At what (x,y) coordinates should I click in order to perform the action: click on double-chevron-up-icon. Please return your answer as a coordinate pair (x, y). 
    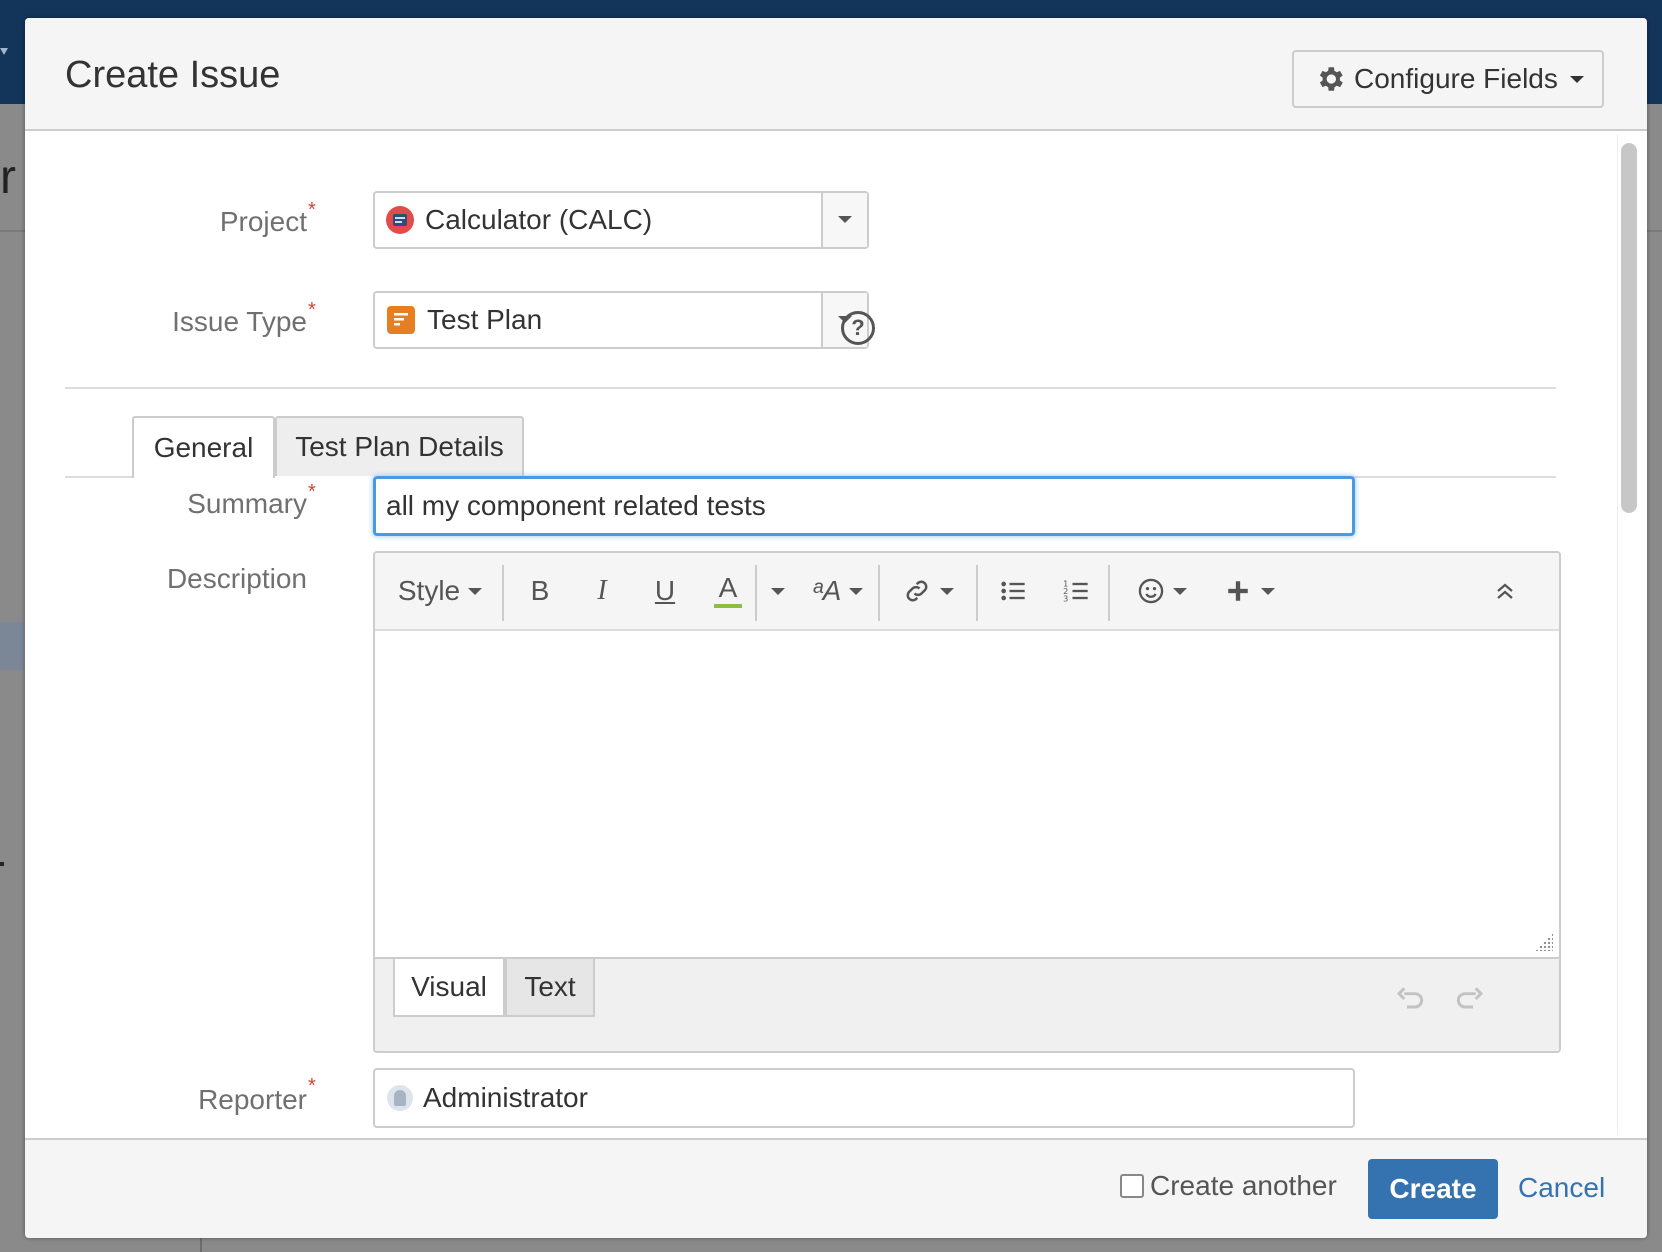
    Looking at the image, I should click on (1505, 591).